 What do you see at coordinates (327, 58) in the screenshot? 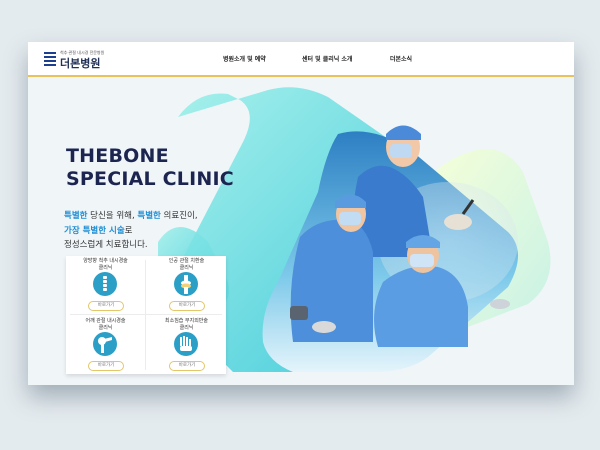
I see `nav-item-center-clinic: 센터 및 클리닉 소개` at bounding box center [327, 58].